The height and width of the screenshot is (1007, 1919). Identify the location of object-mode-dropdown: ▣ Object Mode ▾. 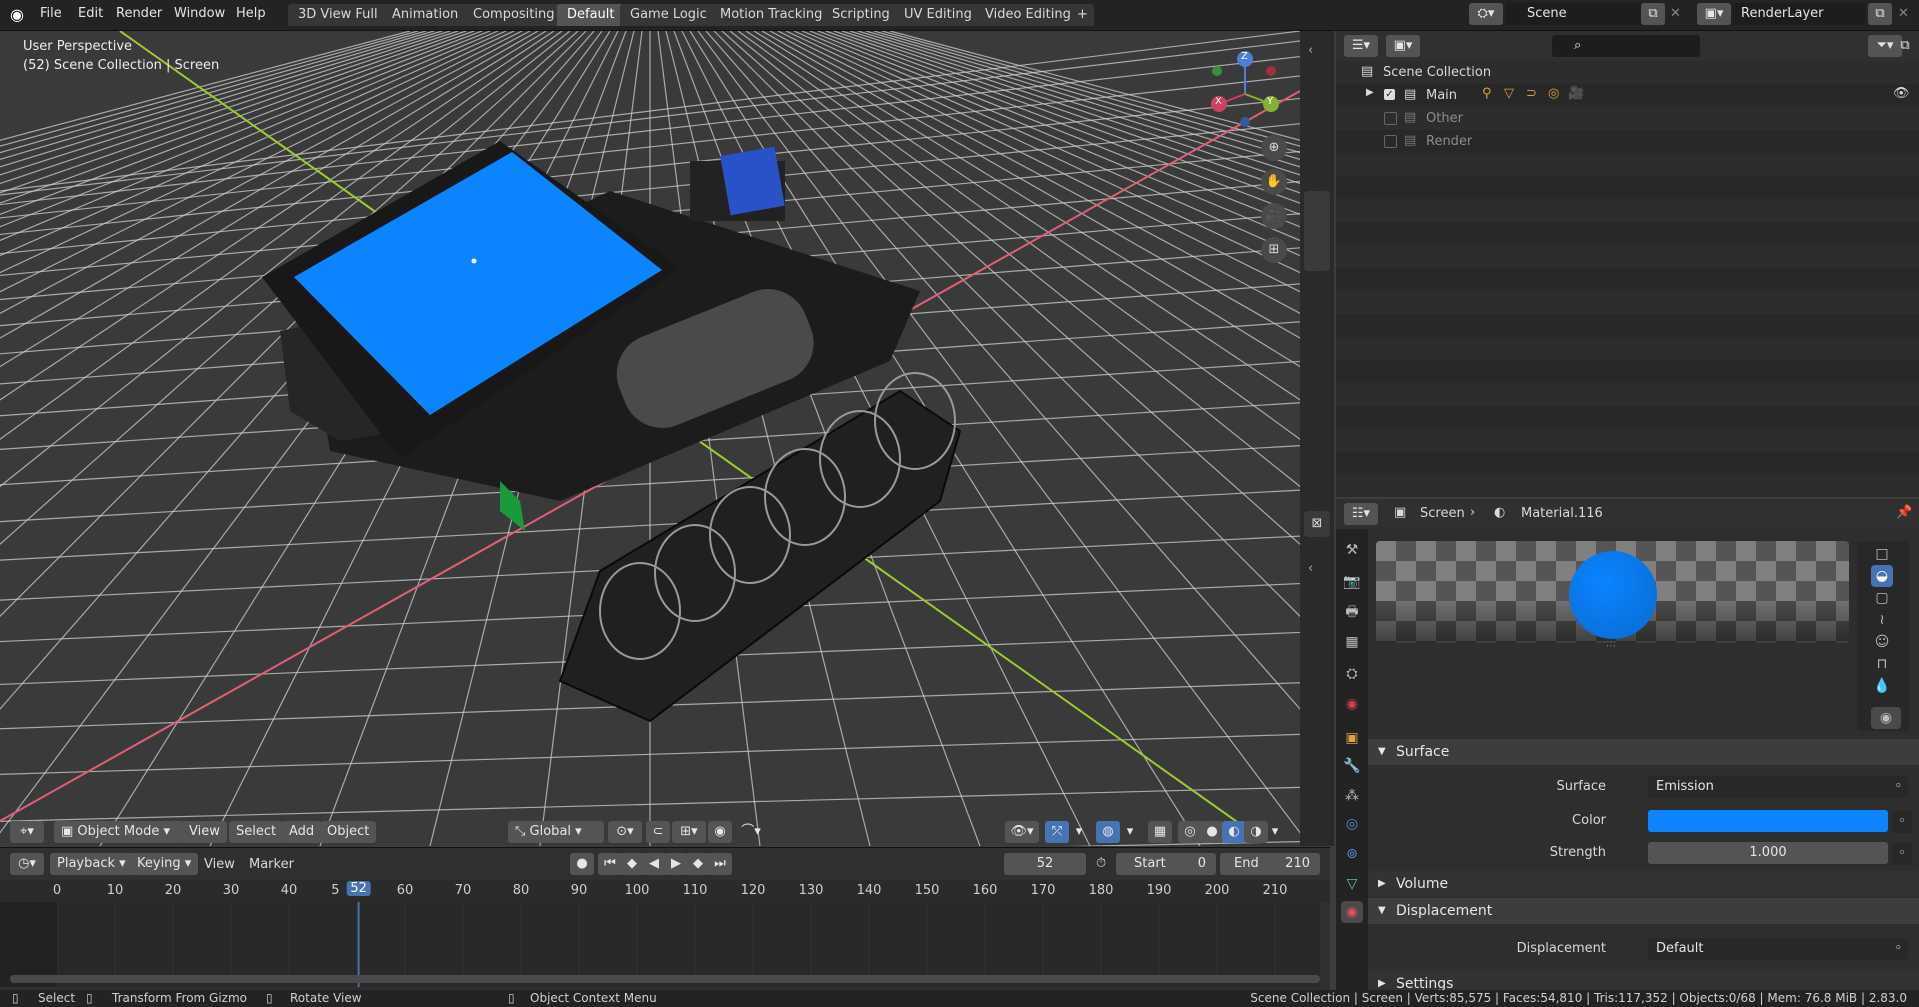
(119, 832).